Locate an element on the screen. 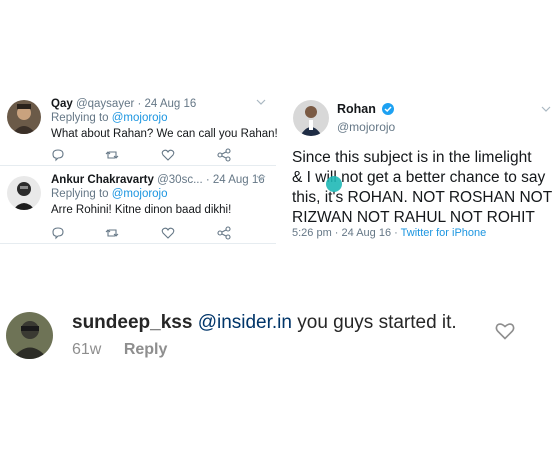 This screenshot has height=472, width=557. author-name: Qay is located at coordinates (62, 104).